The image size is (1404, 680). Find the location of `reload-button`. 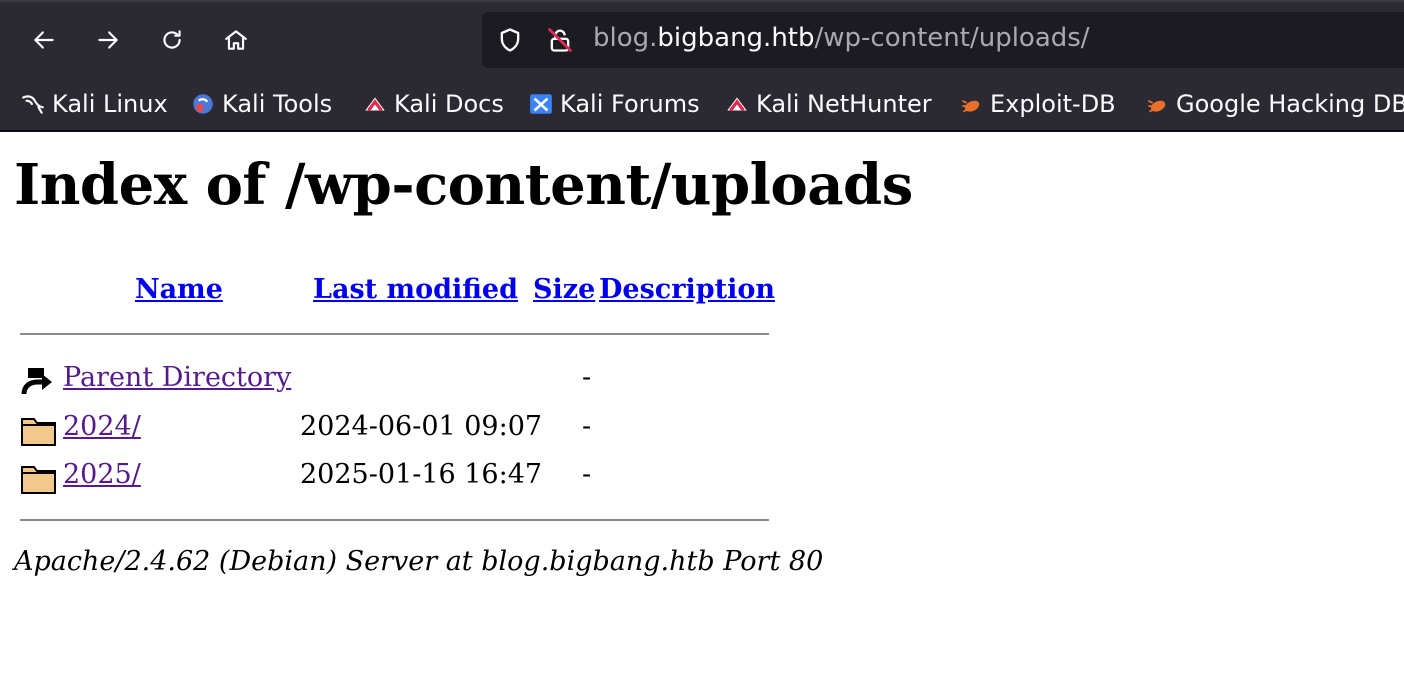

reload-button is located at coordinates (172, 40).